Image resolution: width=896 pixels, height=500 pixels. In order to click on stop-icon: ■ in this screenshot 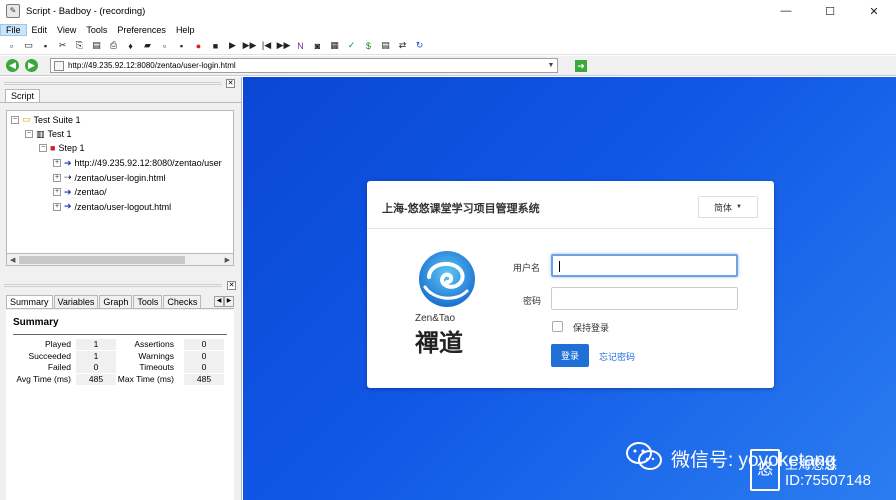, I will do `click(215, 45)`.